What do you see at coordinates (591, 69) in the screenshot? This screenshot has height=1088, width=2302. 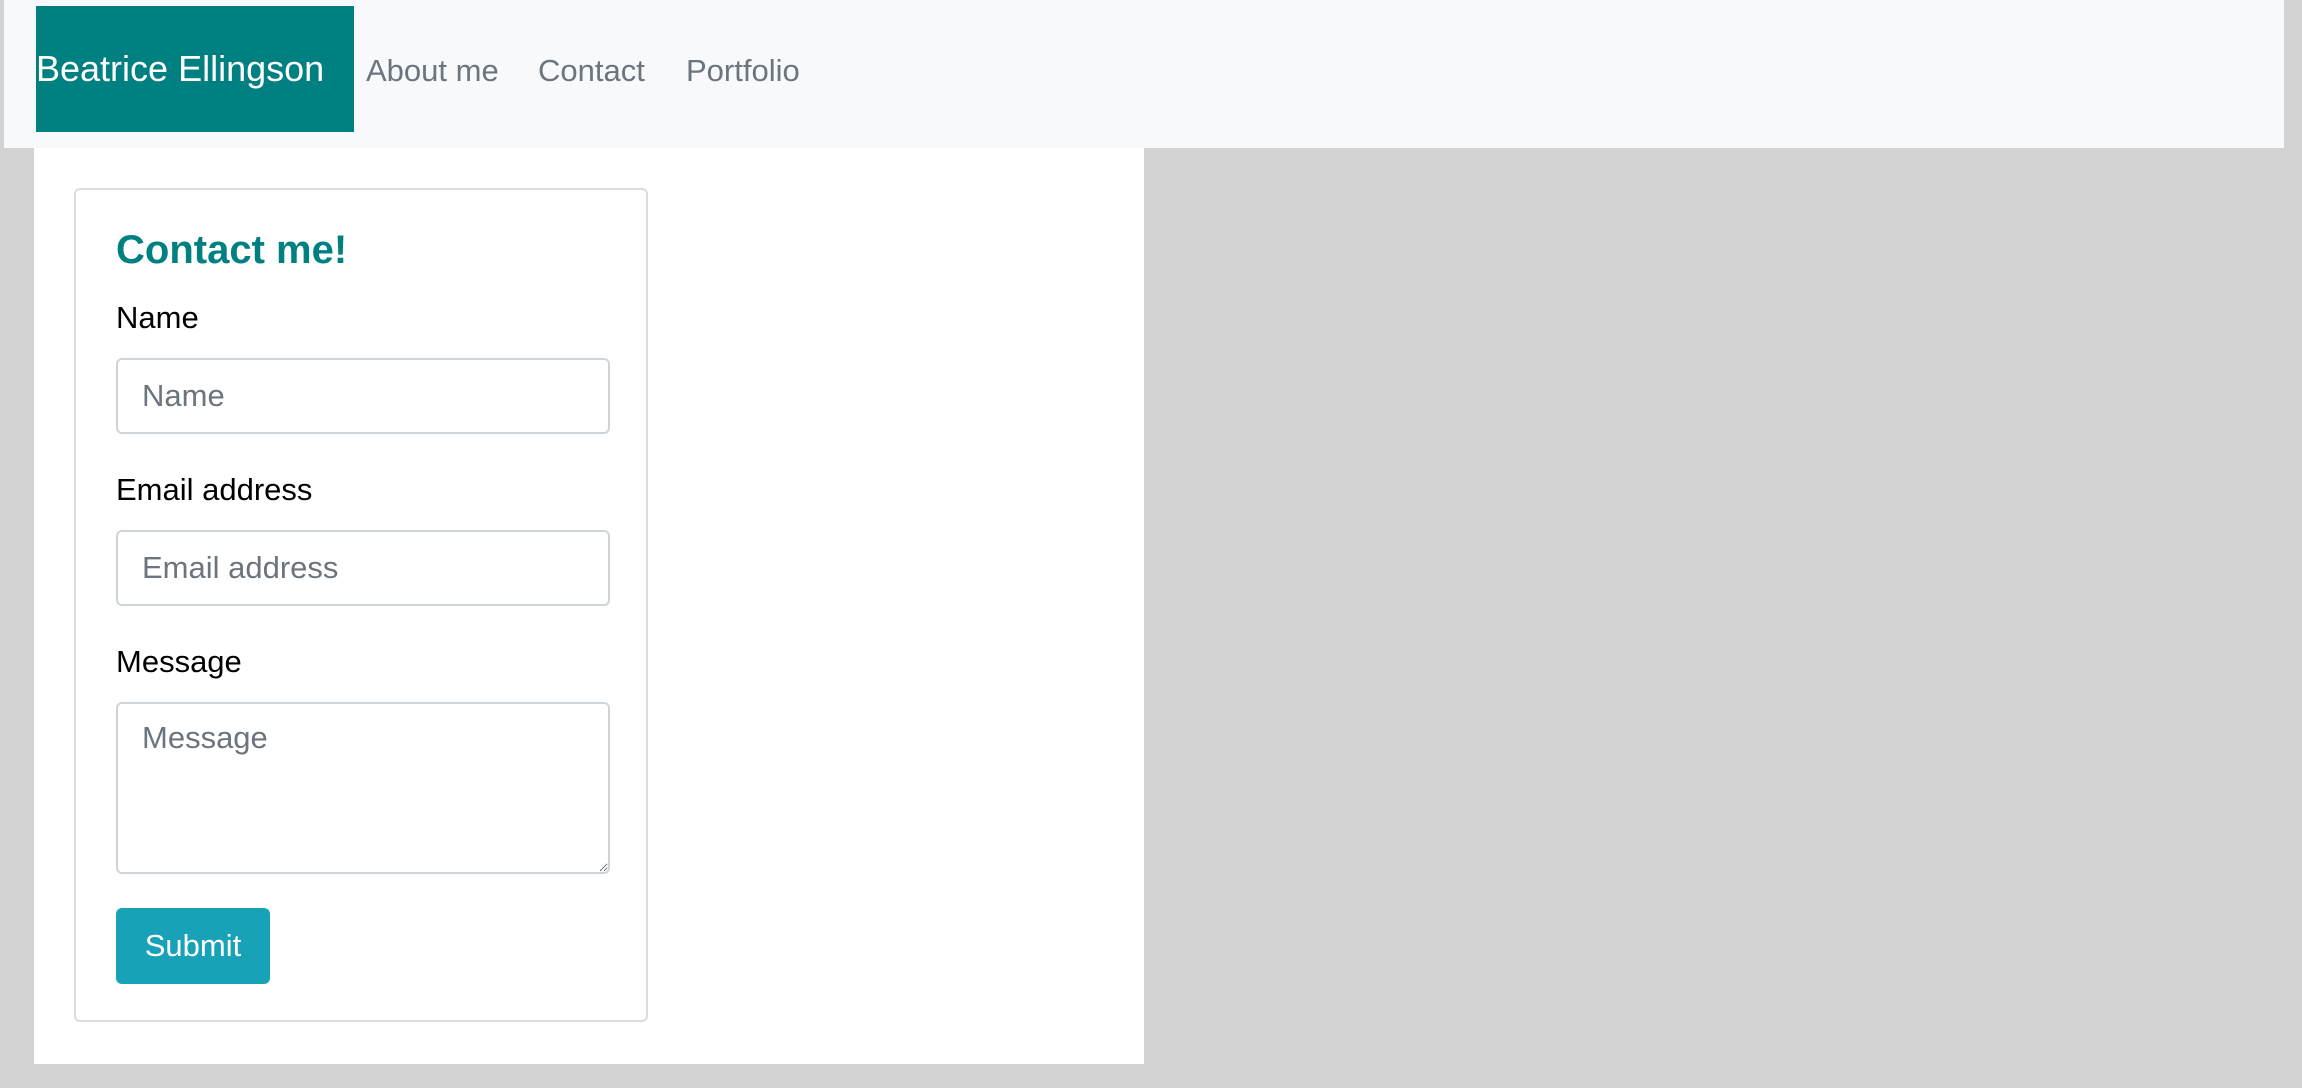 I see `nav-link-contact: Contact` at bounding box center [591, 69].